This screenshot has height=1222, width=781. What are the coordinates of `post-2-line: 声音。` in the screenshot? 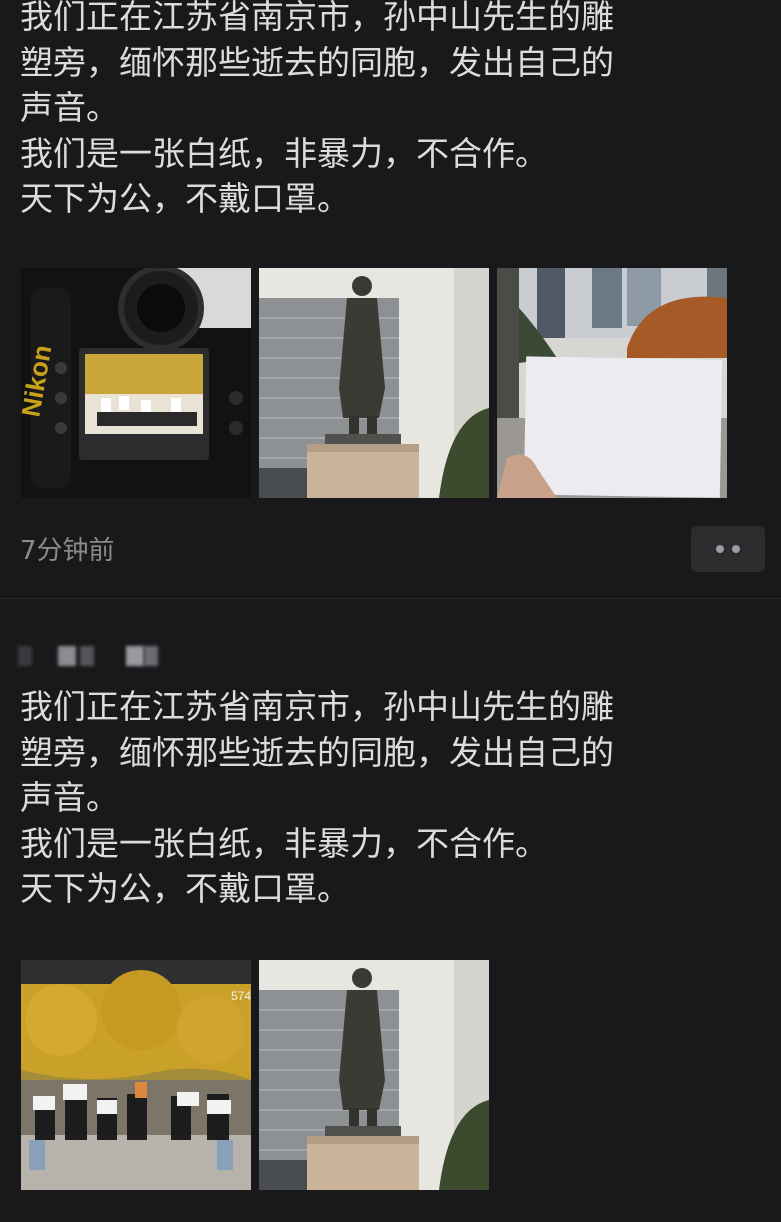 It's located at (69, 797).